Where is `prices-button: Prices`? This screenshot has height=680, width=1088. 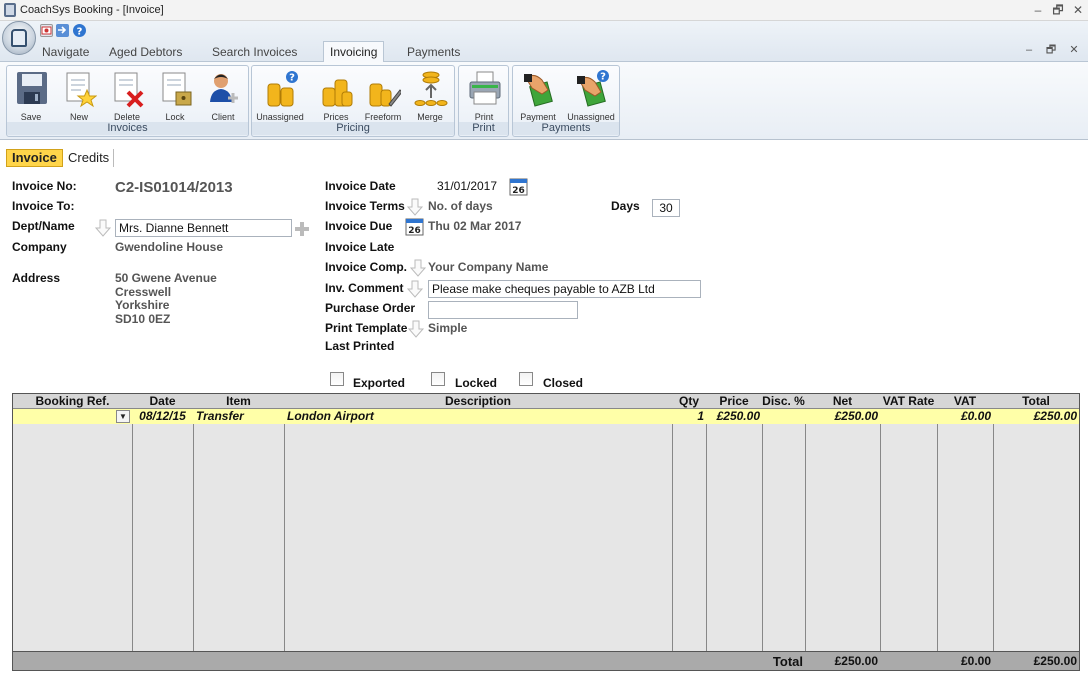 prices-button: Prices is located at coordinates (336, 95).